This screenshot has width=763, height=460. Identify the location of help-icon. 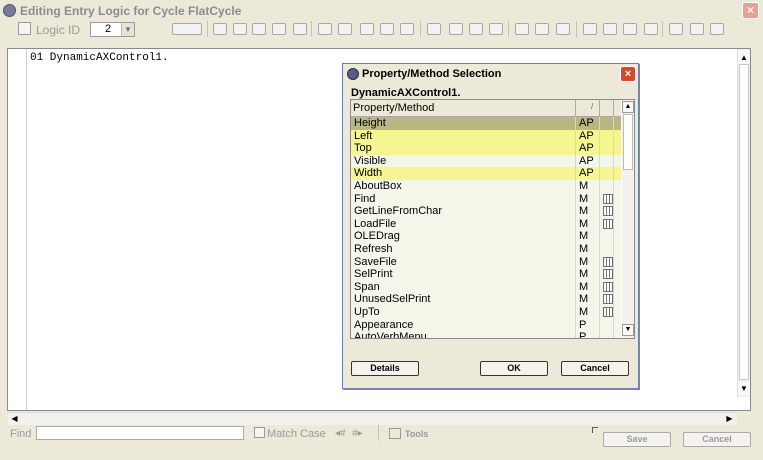
(522, 29).